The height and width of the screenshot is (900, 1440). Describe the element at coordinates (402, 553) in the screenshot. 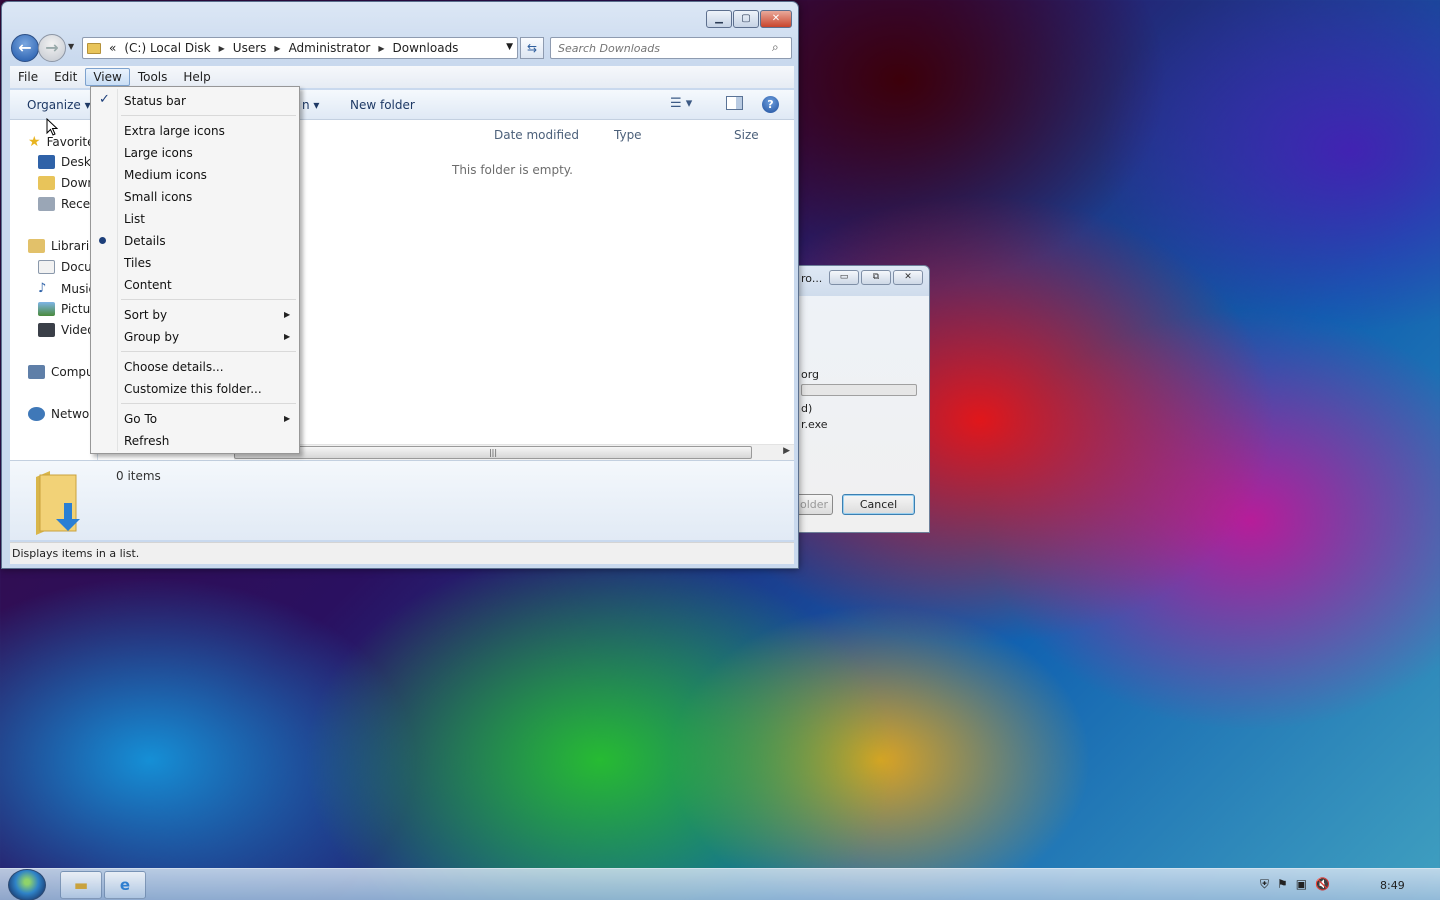

I see `status-bar: Displays items in a list.` at that location.